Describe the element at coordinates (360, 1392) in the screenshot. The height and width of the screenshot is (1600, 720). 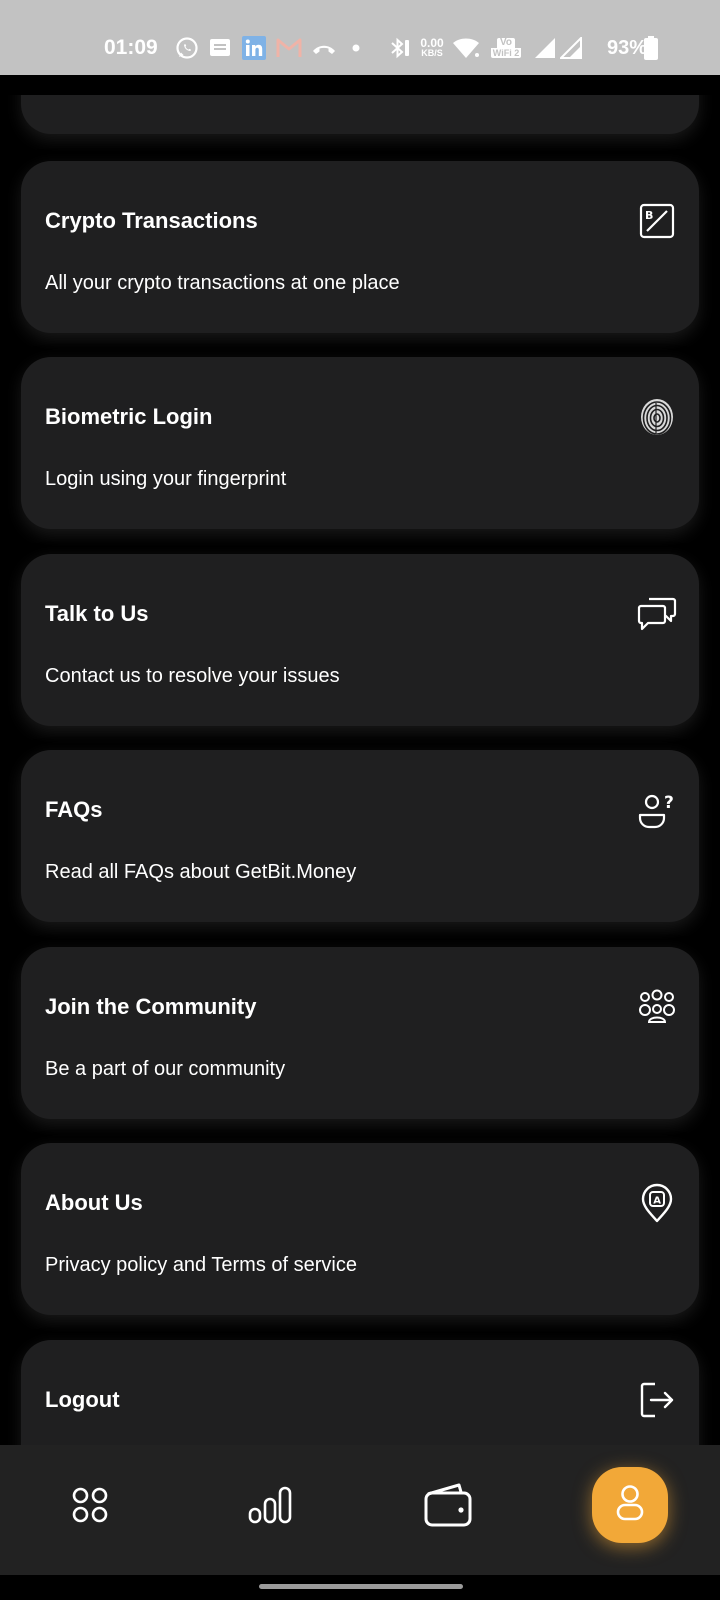
I see `menu-card-logout: Logout` at that location.